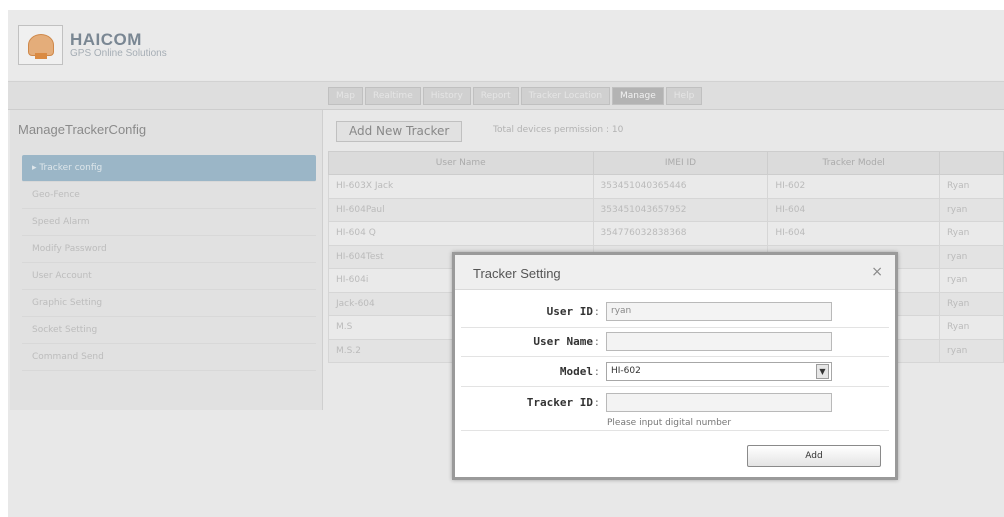 This screenshot has height=517, width=1004. I want to click on user-id-label: User ID, so click(569, 311).